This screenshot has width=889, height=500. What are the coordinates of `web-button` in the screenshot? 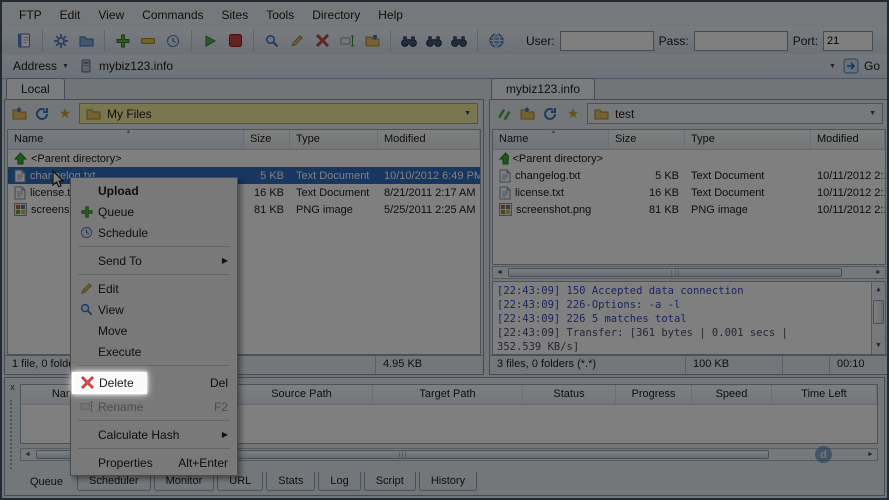 It's located at (496, 41).